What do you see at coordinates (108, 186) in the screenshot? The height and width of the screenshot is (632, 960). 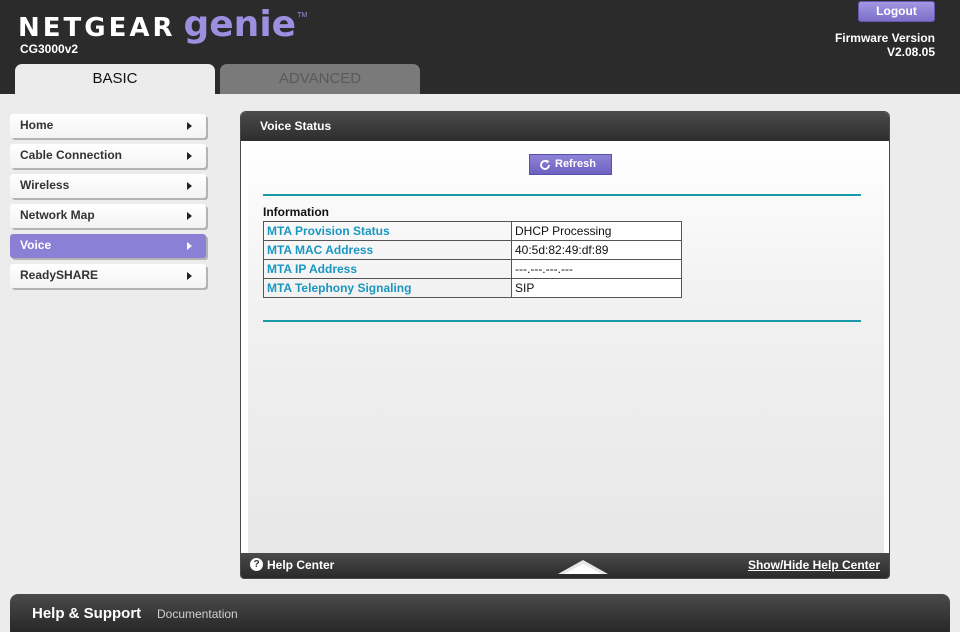 I see `sidebar-item-wireless: Wireless` at bounding box center [108, 186].